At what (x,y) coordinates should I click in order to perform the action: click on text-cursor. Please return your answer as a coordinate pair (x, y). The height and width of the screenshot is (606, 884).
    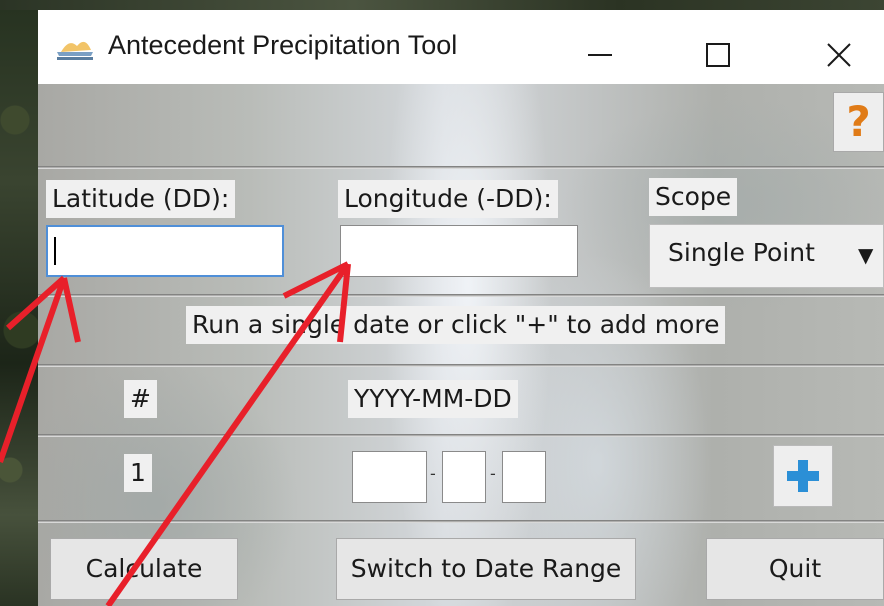
    Looking at the image, I should click on (55, 251).